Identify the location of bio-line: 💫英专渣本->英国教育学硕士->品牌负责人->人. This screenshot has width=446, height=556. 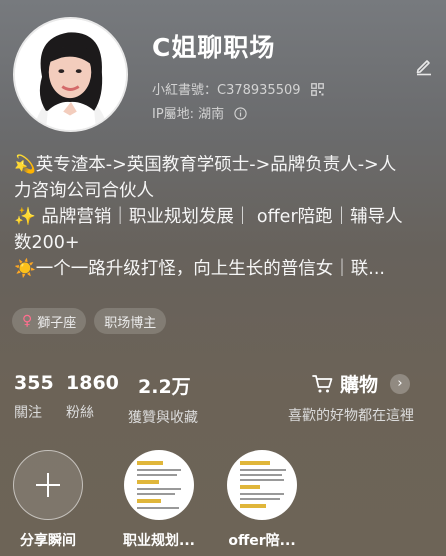
(205, 165).